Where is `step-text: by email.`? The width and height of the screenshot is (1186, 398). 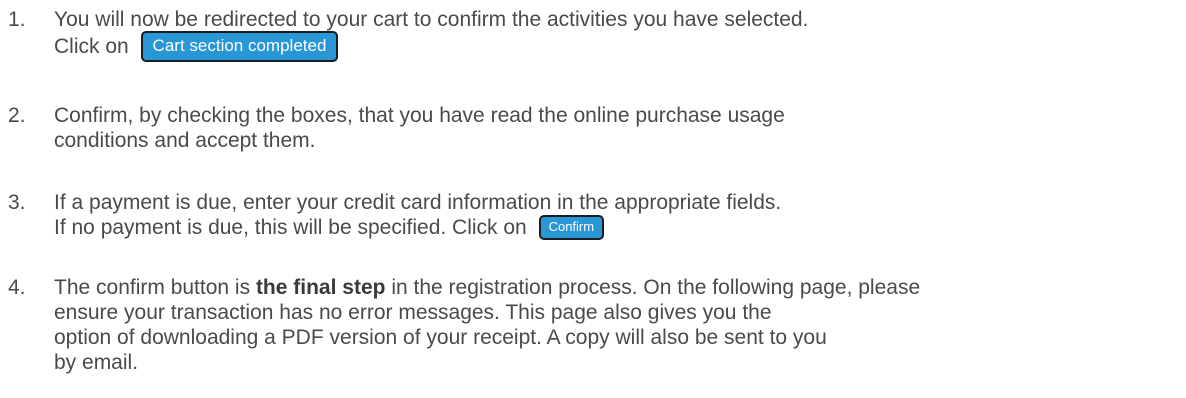
step-text: by email. is located at coordinates (96, 362).